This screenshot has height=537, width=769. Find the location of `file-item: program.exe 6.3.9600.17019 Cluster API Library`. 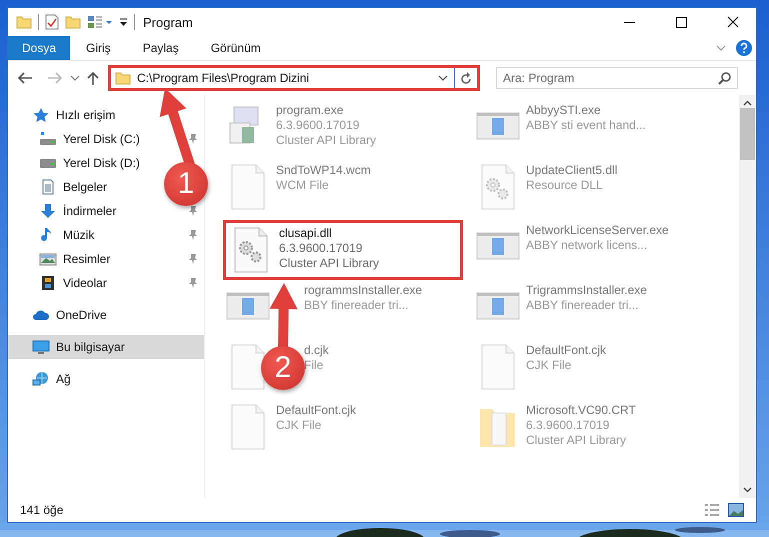

file-item: program.exe 6.3.9600.17019 Cluster API Library is located at coordinates (343, 130).